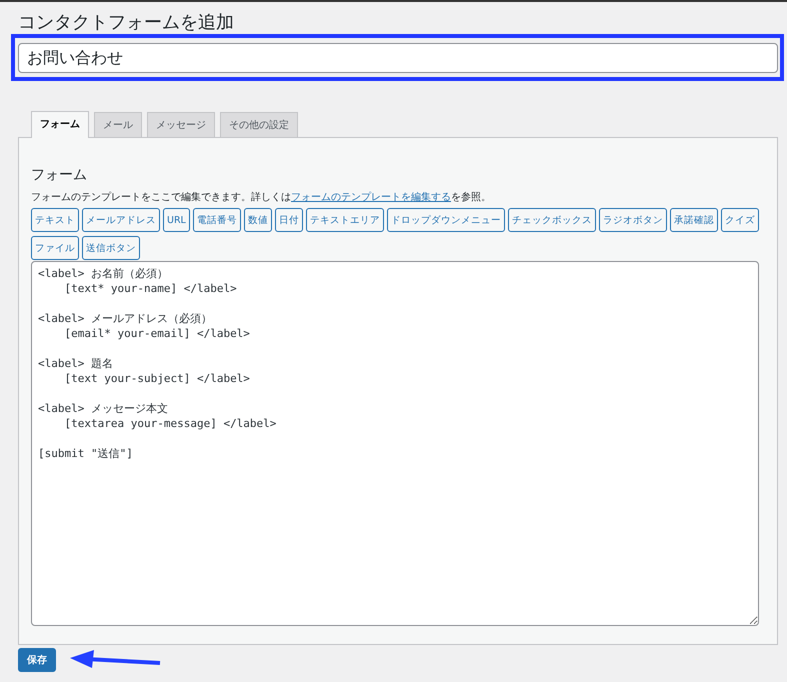 The image size is (787, 682). I want to click on tab: フォーム, so click(60, 124).